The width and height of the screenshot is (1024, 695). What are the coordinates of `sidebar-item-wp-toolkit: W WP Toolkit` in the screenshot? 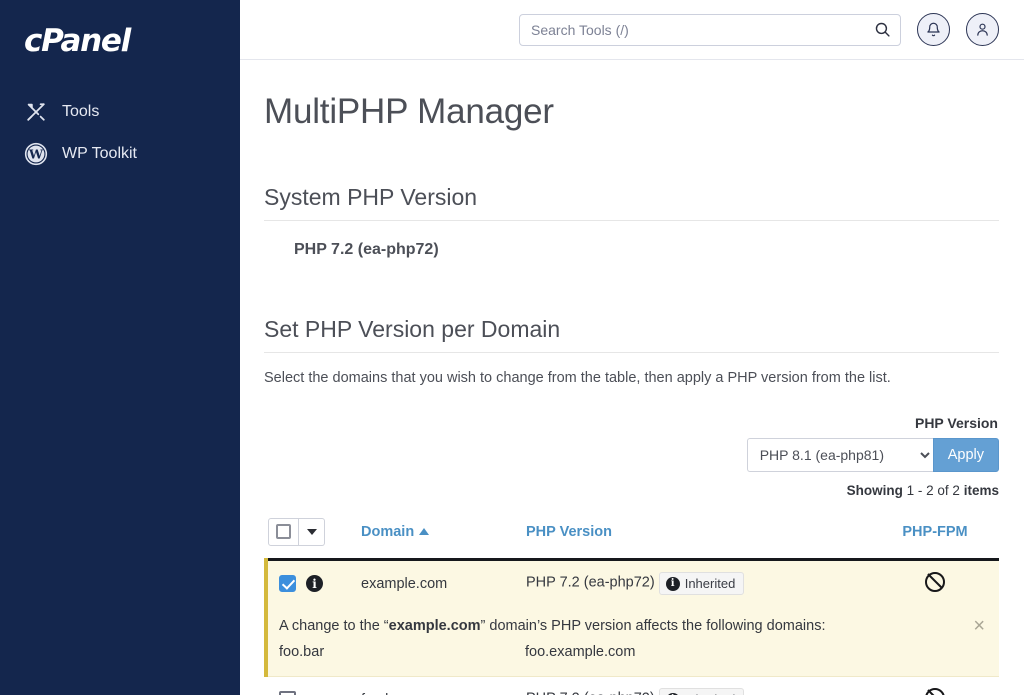 It's located at (120, 154).